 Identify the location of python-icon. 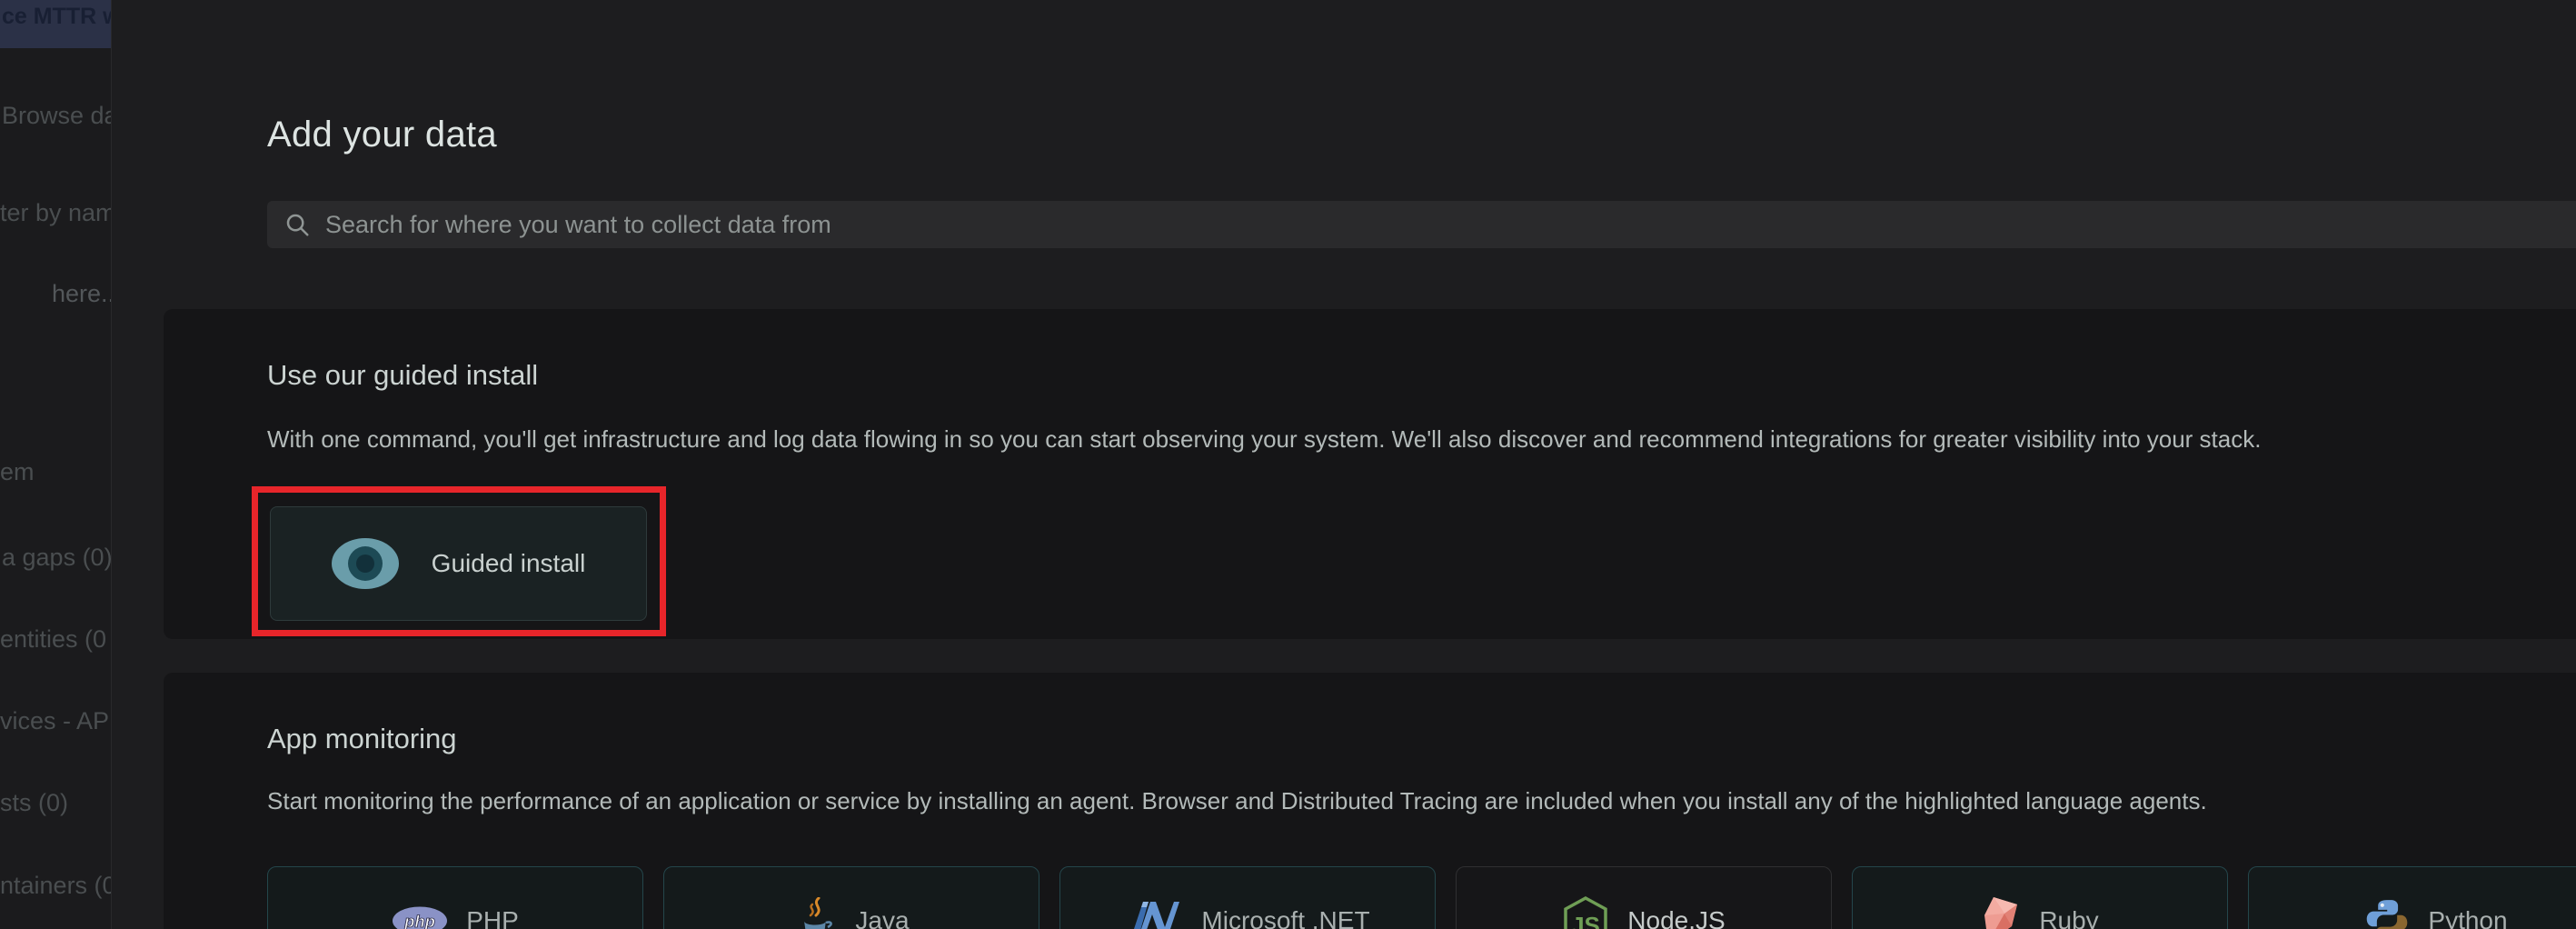
(2387, 914).